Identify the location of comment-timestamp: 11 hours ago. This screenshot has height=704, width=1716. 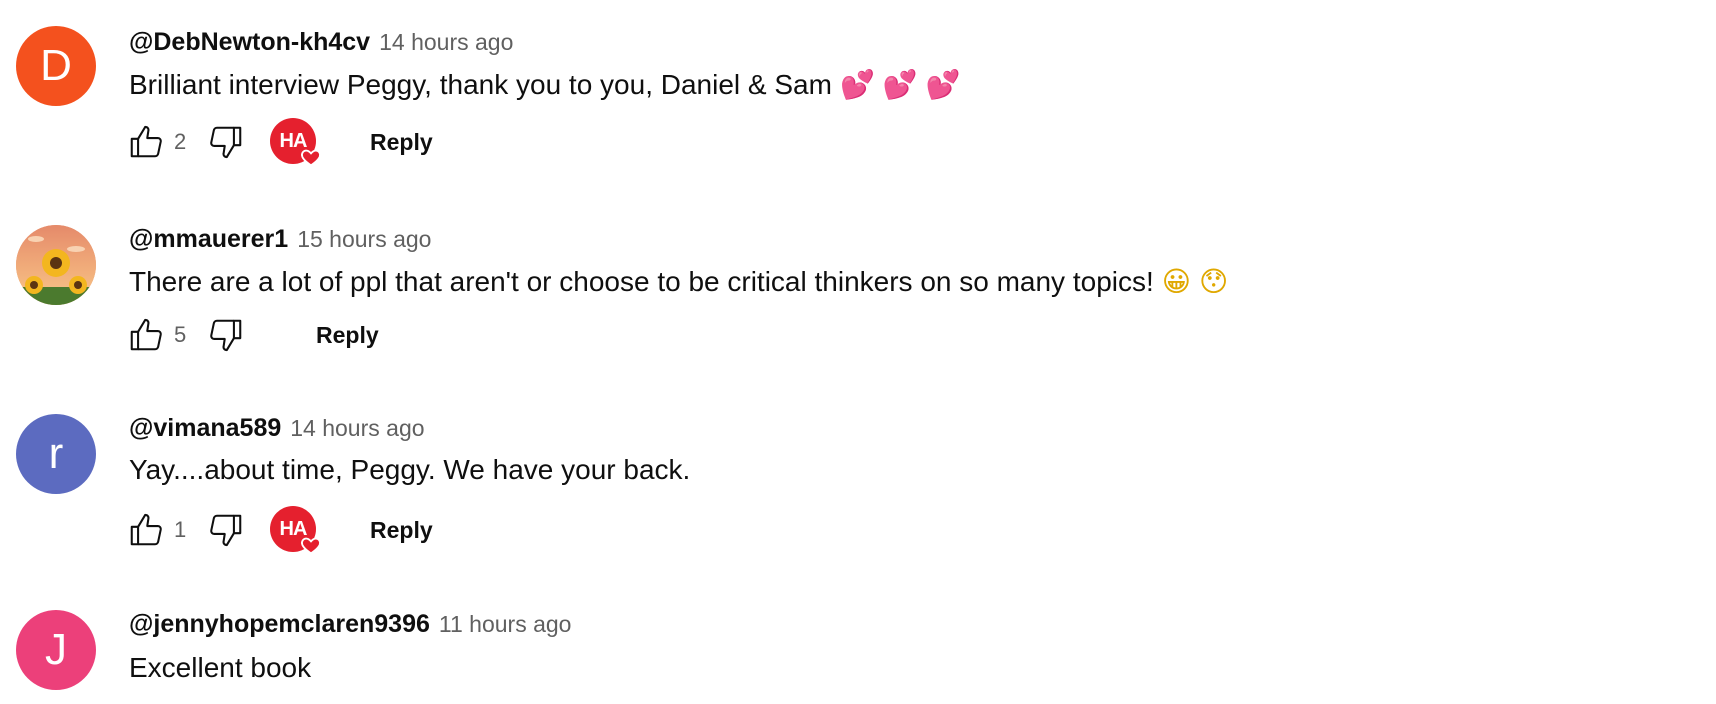
(505, 624).